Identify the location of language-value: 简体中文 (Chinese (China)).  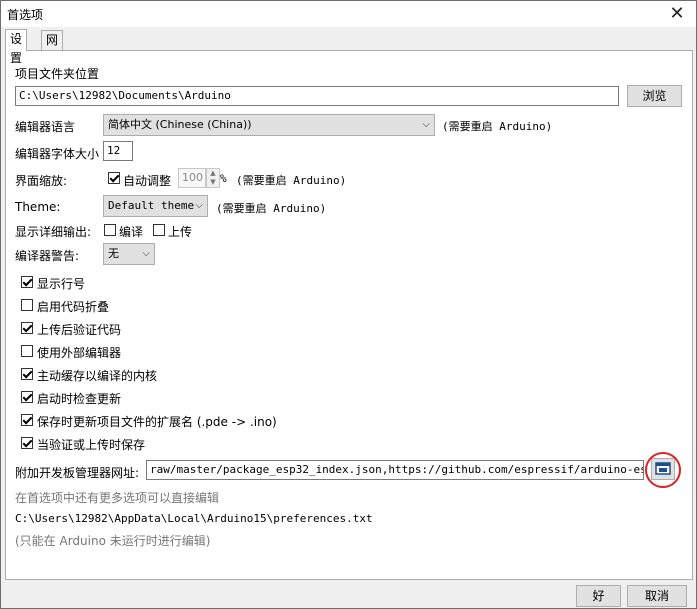
(180, 124).